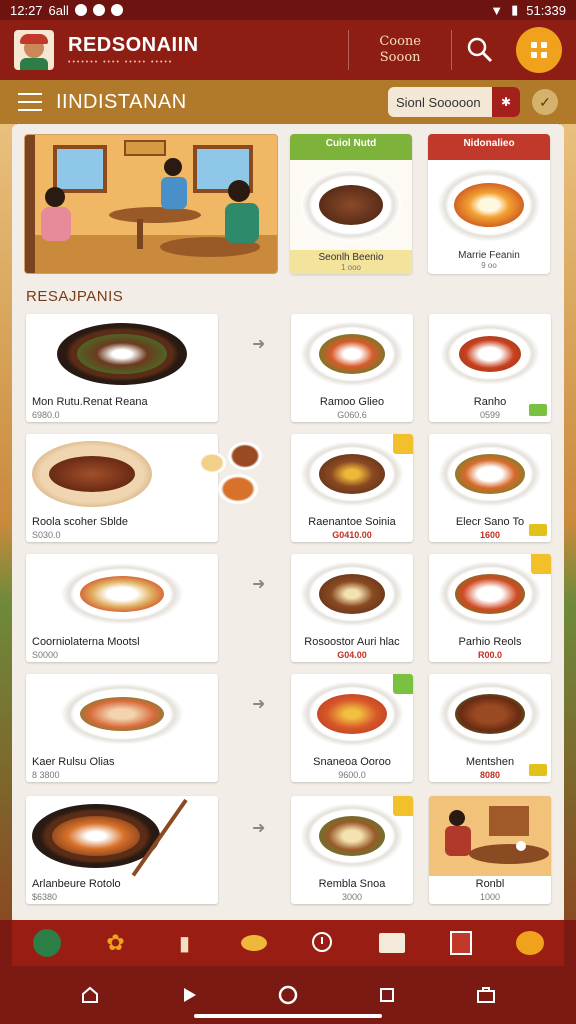  I want to click on status-carrier: 6all, so click(58, 10).